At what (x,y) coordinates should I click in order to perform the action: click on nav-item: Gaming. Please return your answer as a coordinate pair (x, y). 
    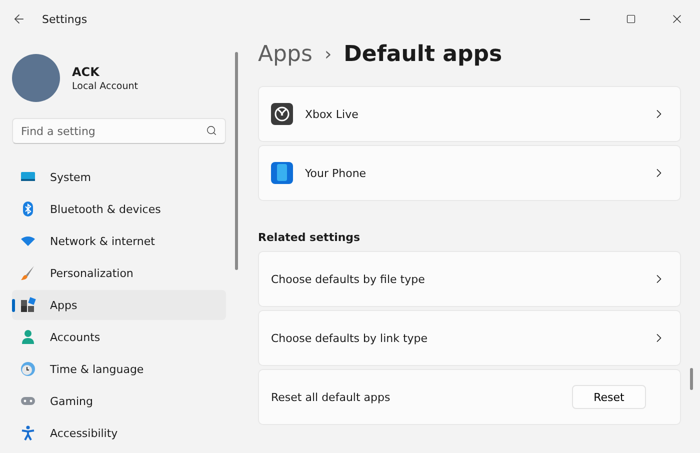
    Looking at the image, I should click on (119, 401).